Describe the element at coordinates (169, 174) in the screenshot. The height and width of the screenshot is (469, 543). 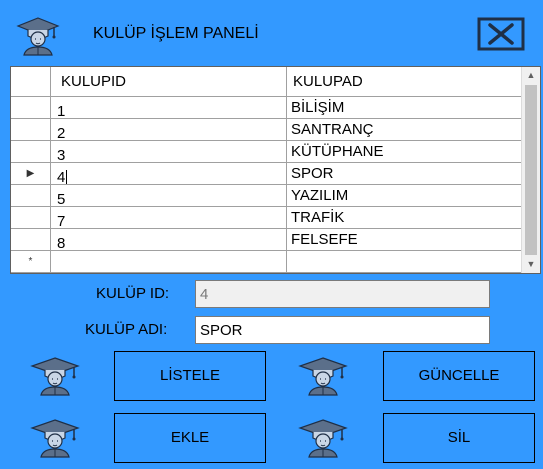
I see `cell-kulupid-editing: 4` at that location.